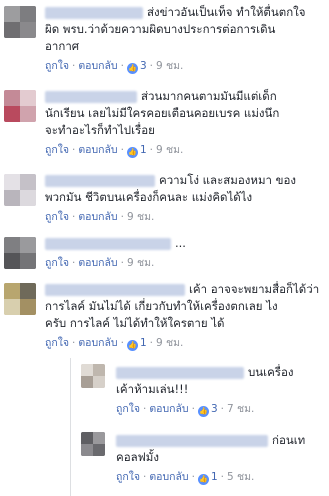  Describe the element at coordinates (240, 477) in the screenshot. I see `timestamp: 5 ชม.` at that location.